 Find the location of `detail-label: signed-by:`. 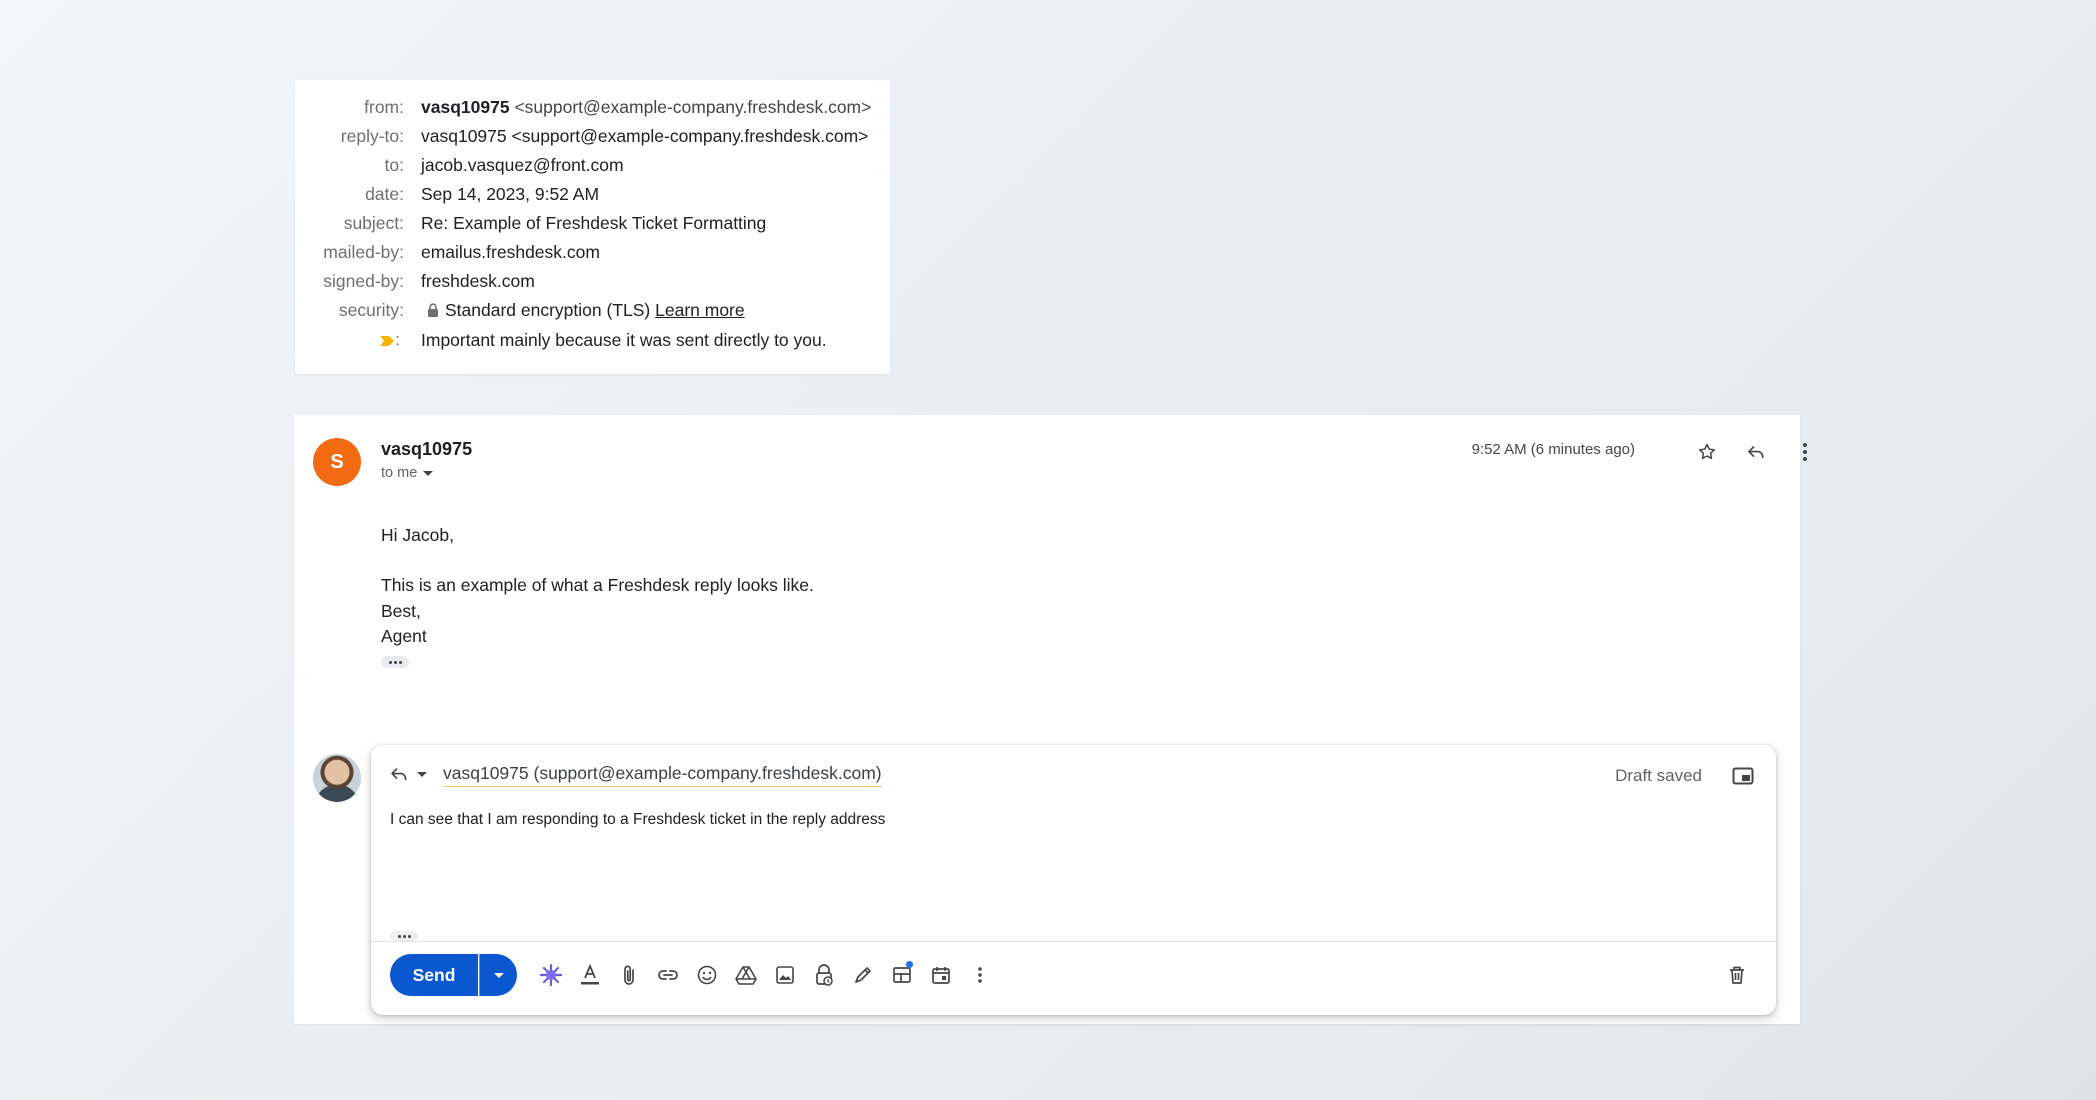

detail-label: signed-by: is located at coordinates (363, 280).